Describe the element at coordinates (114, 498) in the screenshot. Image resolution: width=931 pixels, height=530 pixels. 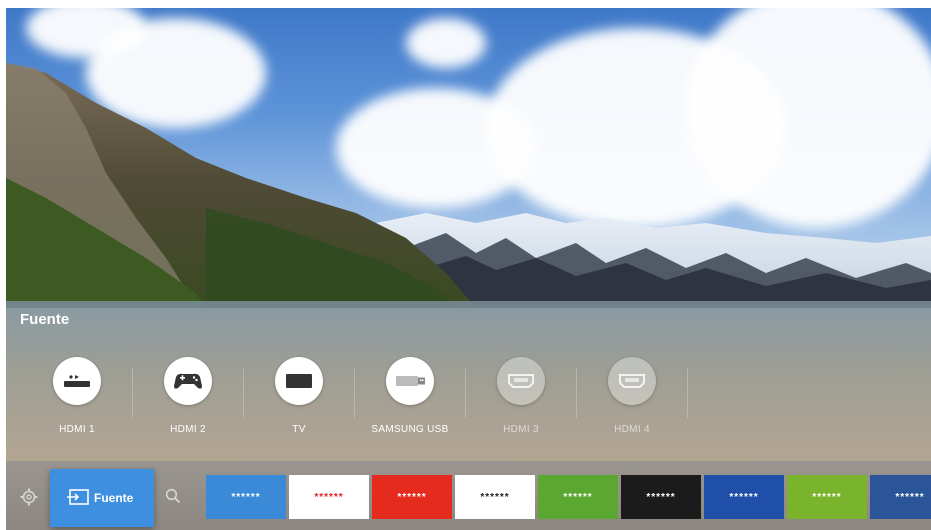
I see `source-button-label: Fuente` at that location.